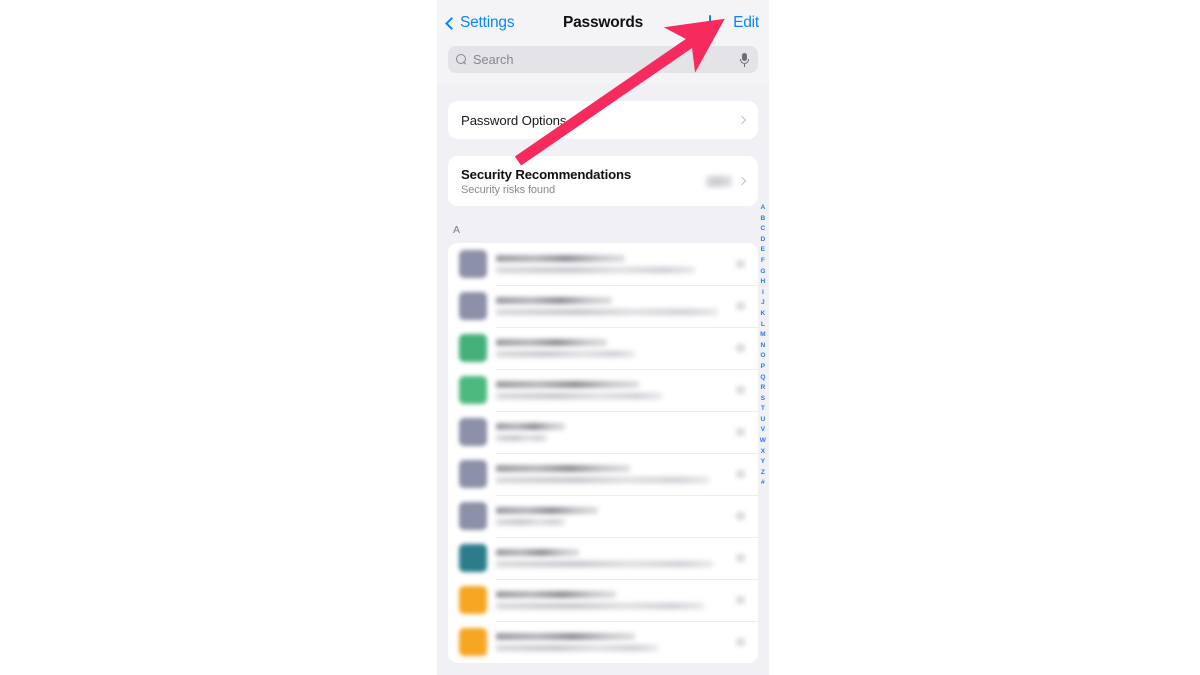  I want to click on alphabet-index-letter: U, so click(763, 420).